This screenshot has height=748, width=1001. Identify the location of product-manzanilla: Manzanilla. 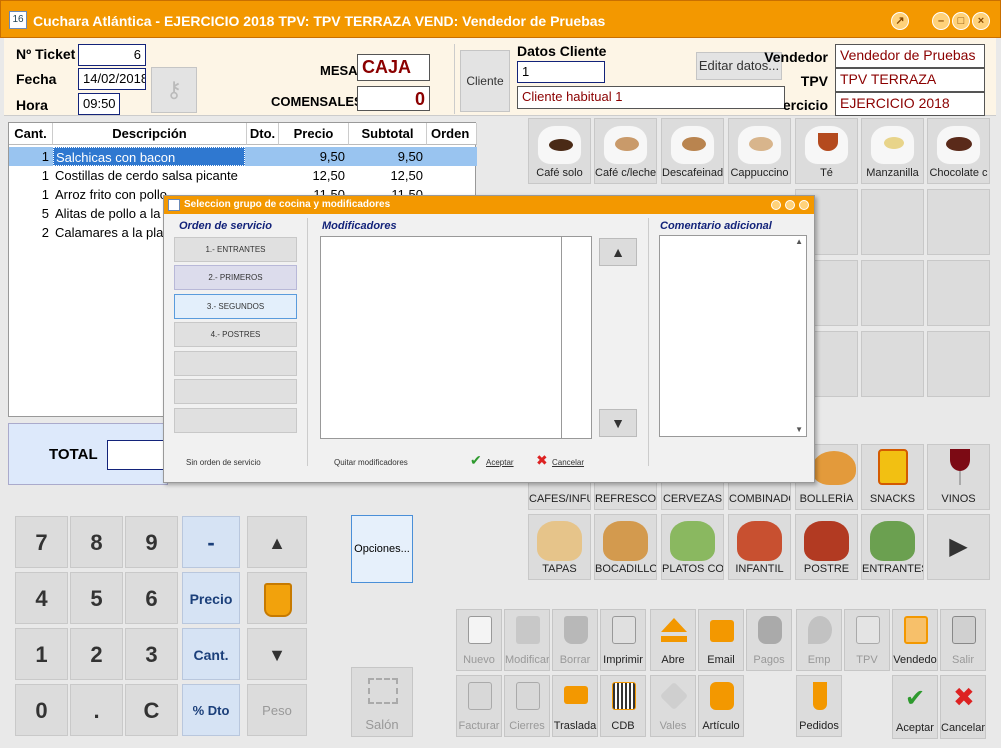
(892, 151).